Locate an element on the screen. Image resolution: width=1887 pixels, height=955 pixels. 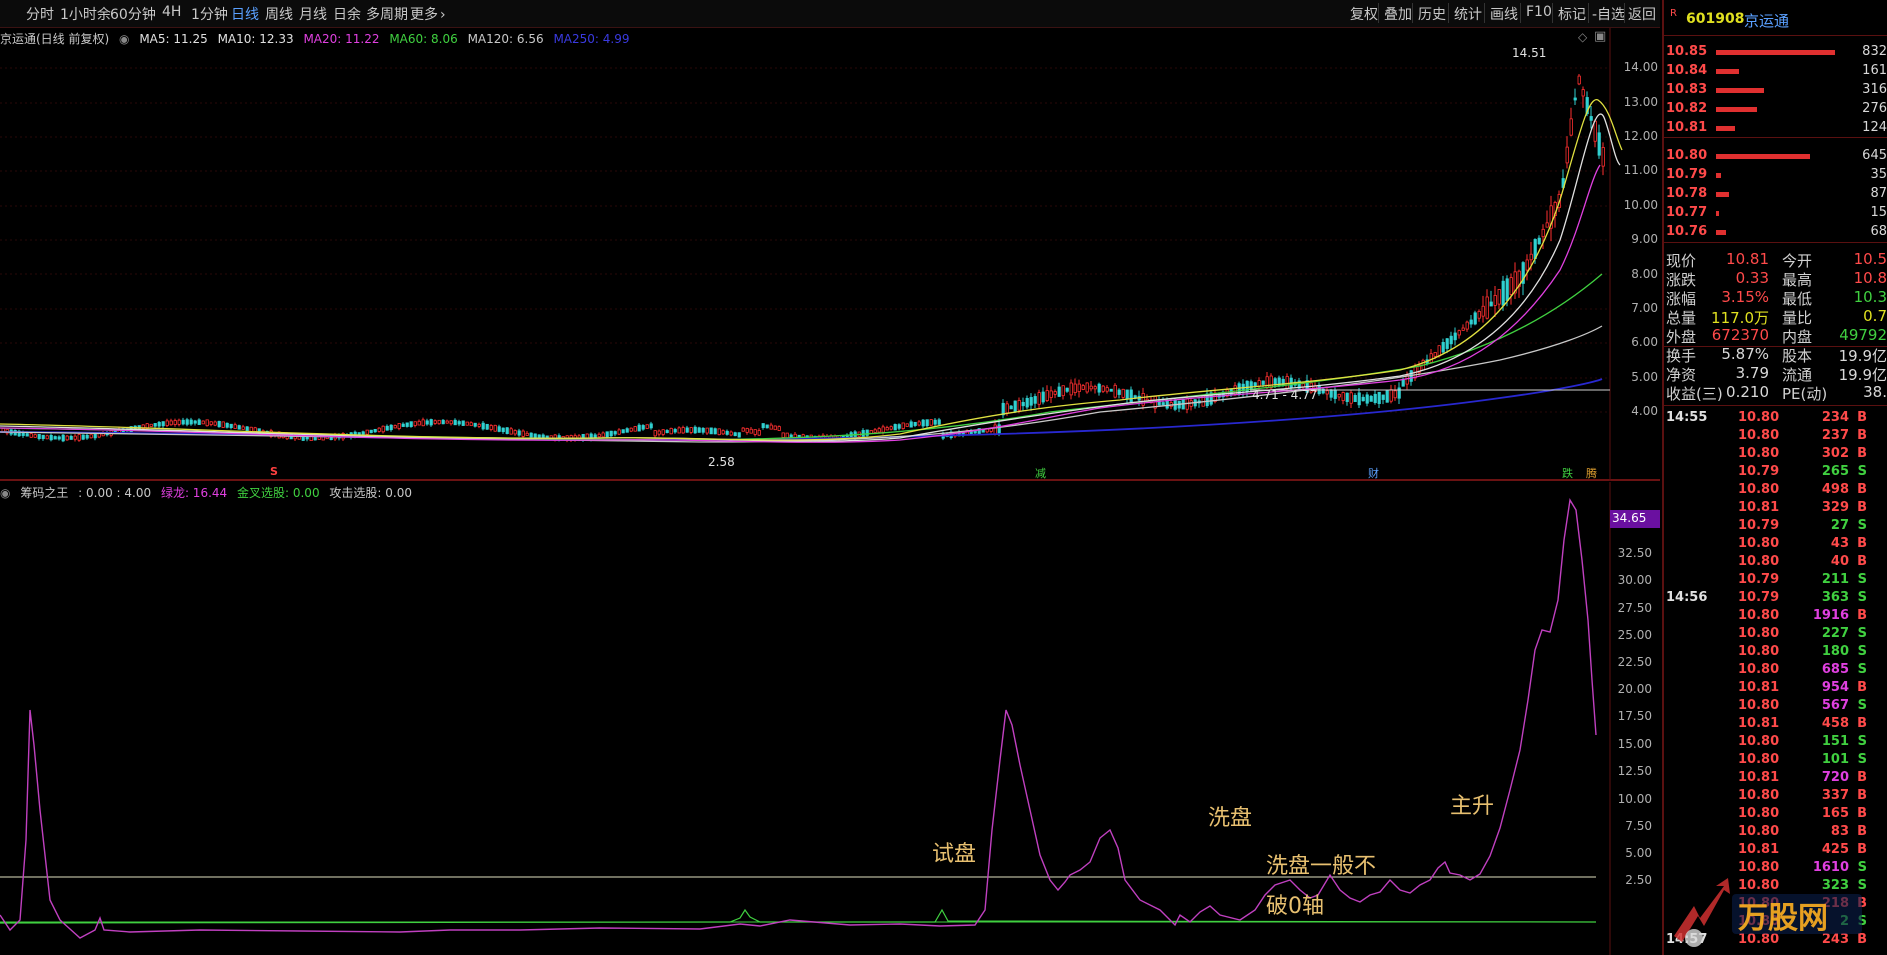
restore-rights-button: 复权 is located at coordinates (1364, 14).